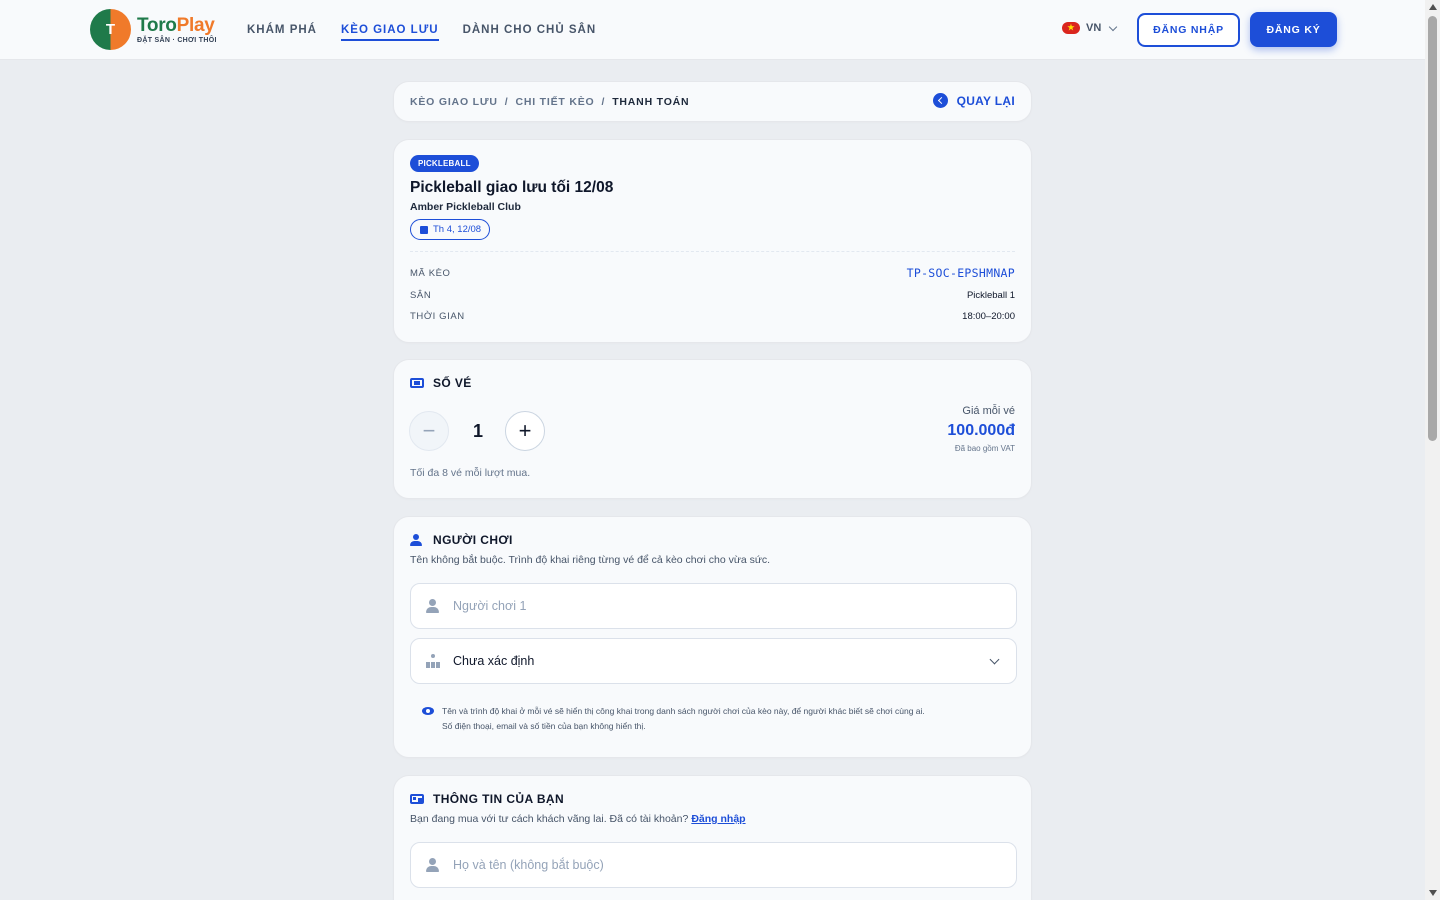 This screenshot has width=1440, height=900. I want to click on breadcrumb-match-detail: CHI TIẾT KÈO, so click(554, 102).